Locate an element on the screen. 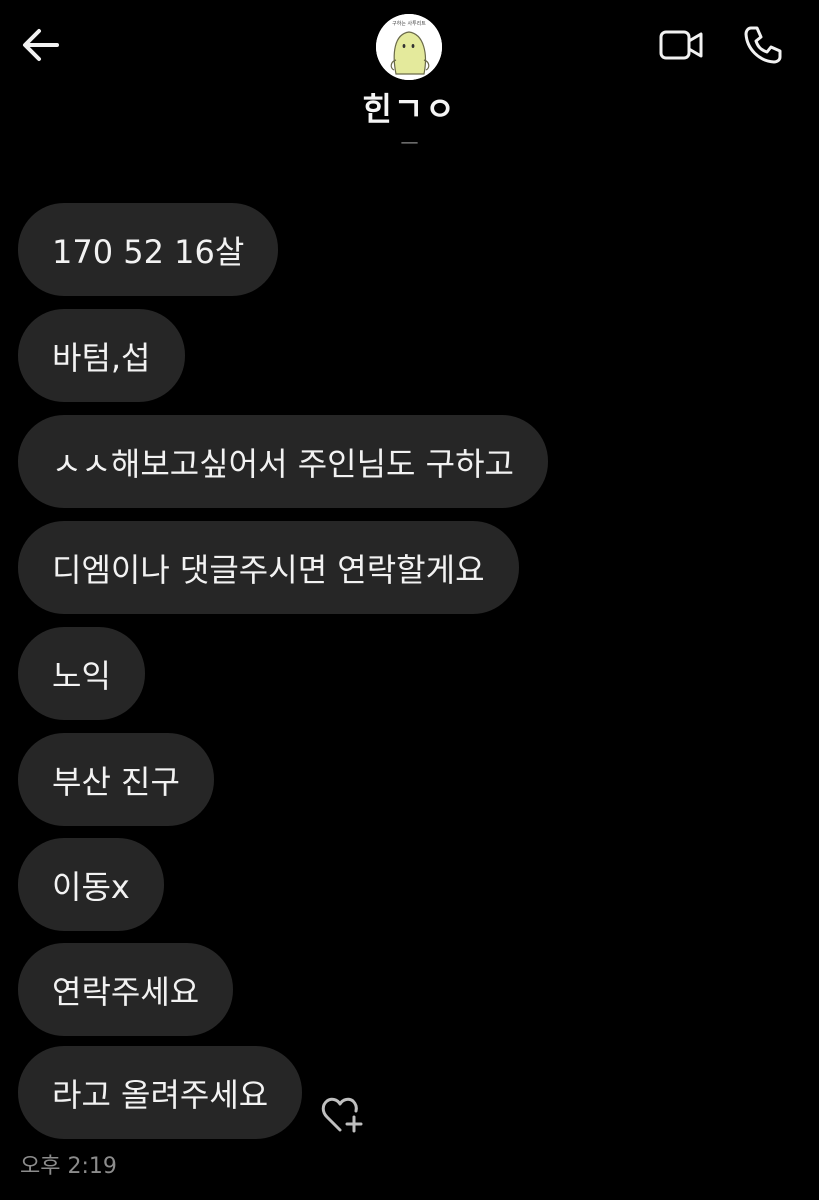  message-bubble: ㅅㅅ해보고싶어서 주인님도 구하고 is located at coordinates (283, 461).